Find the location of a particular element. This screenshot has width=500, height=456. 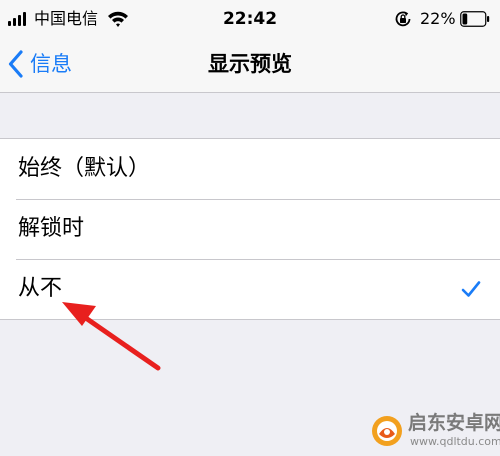

battery-icon is located at coordinates (475, 19).